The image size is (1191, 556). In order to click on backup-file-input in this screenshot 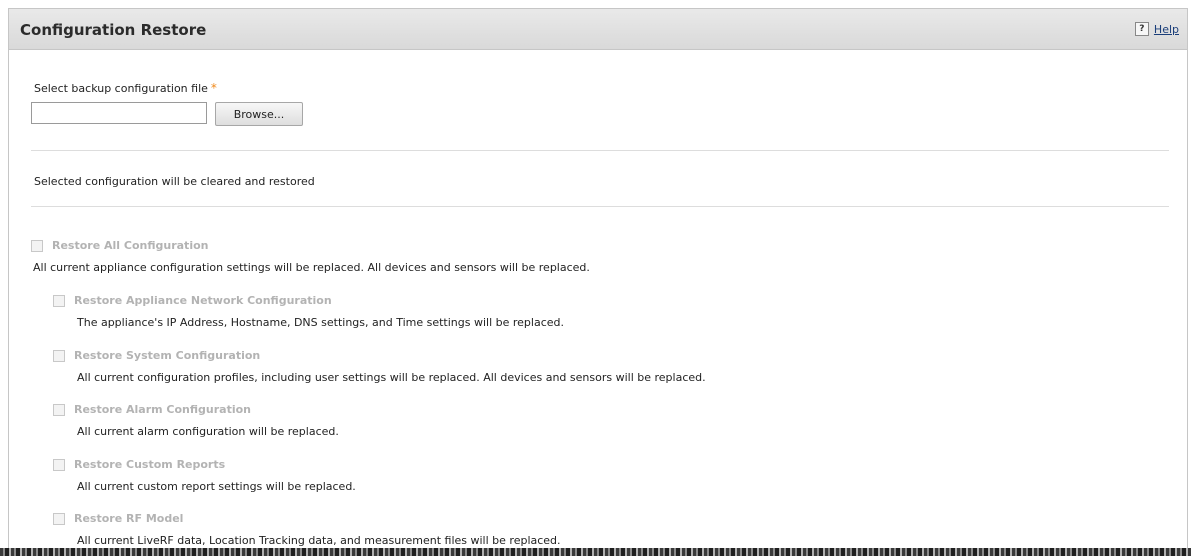, I will do `click(119, 113)`.